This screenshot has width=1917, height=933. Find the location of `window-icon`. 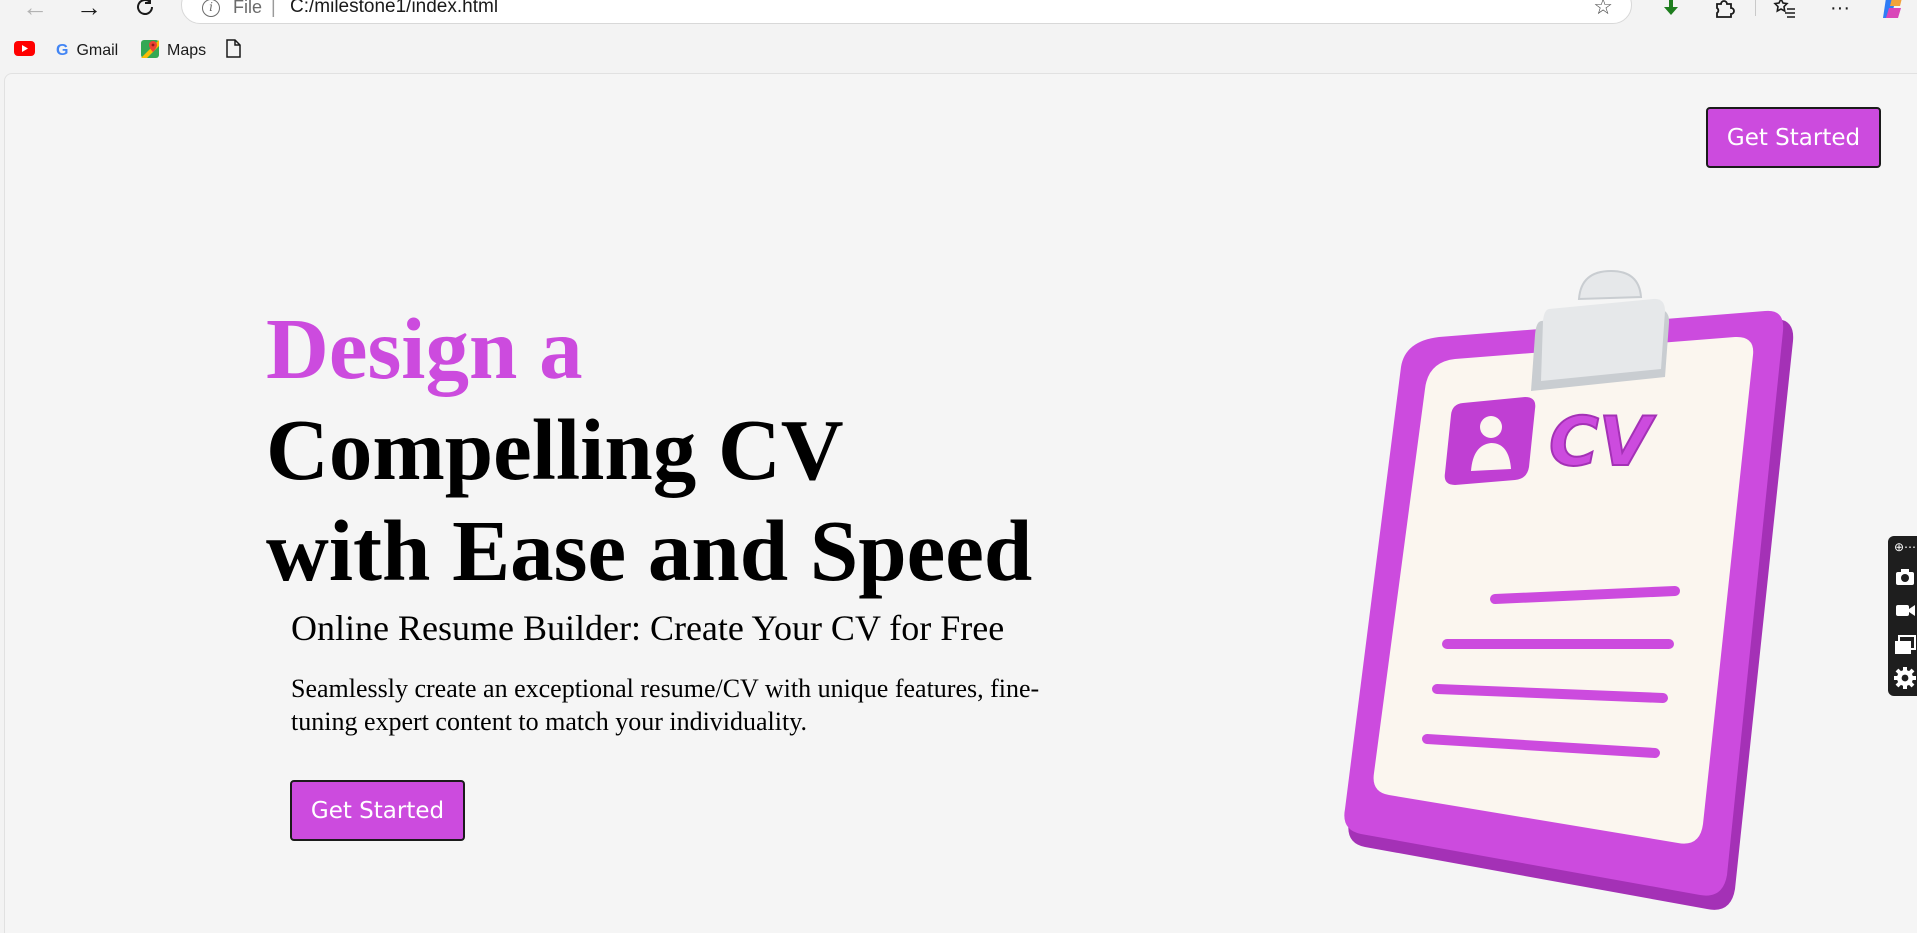

window-icon is located at coordinates (1905, 644).